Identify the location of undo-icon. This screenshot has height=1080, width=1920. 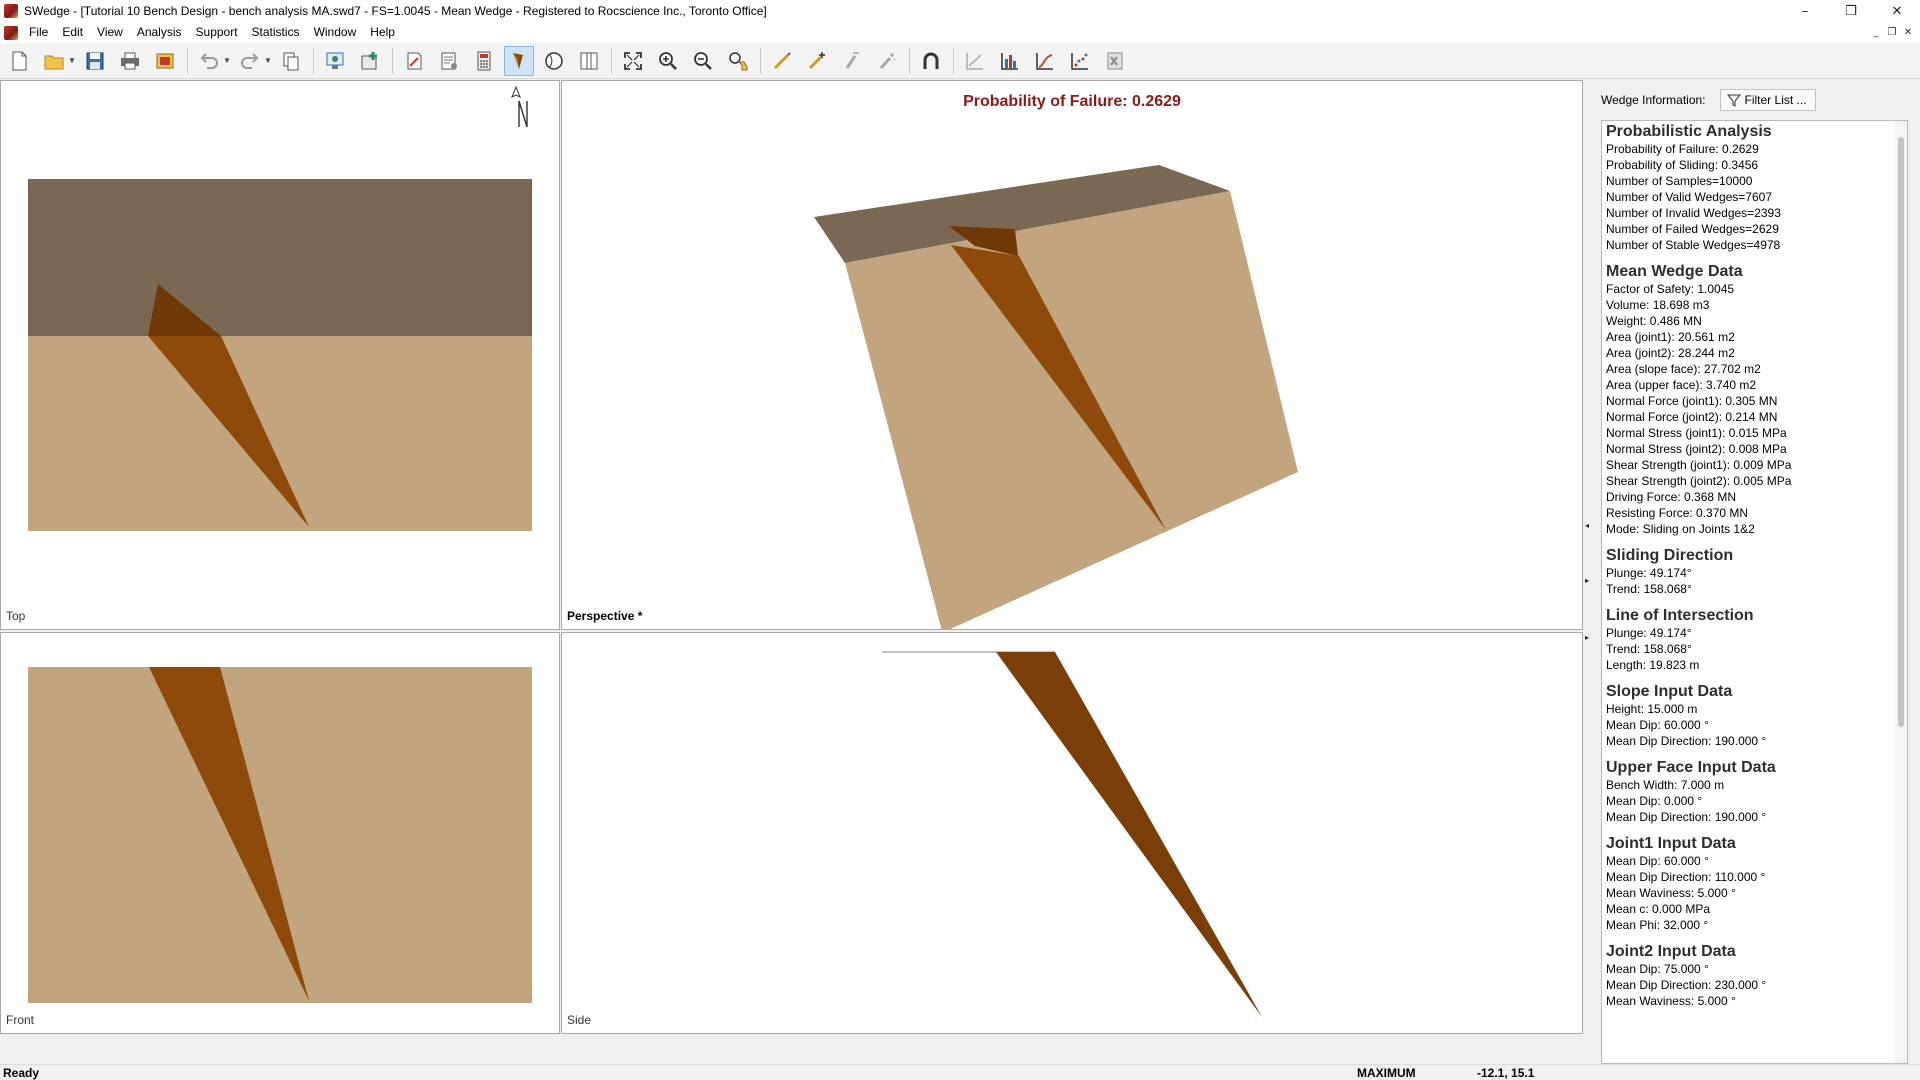
(209, 60).